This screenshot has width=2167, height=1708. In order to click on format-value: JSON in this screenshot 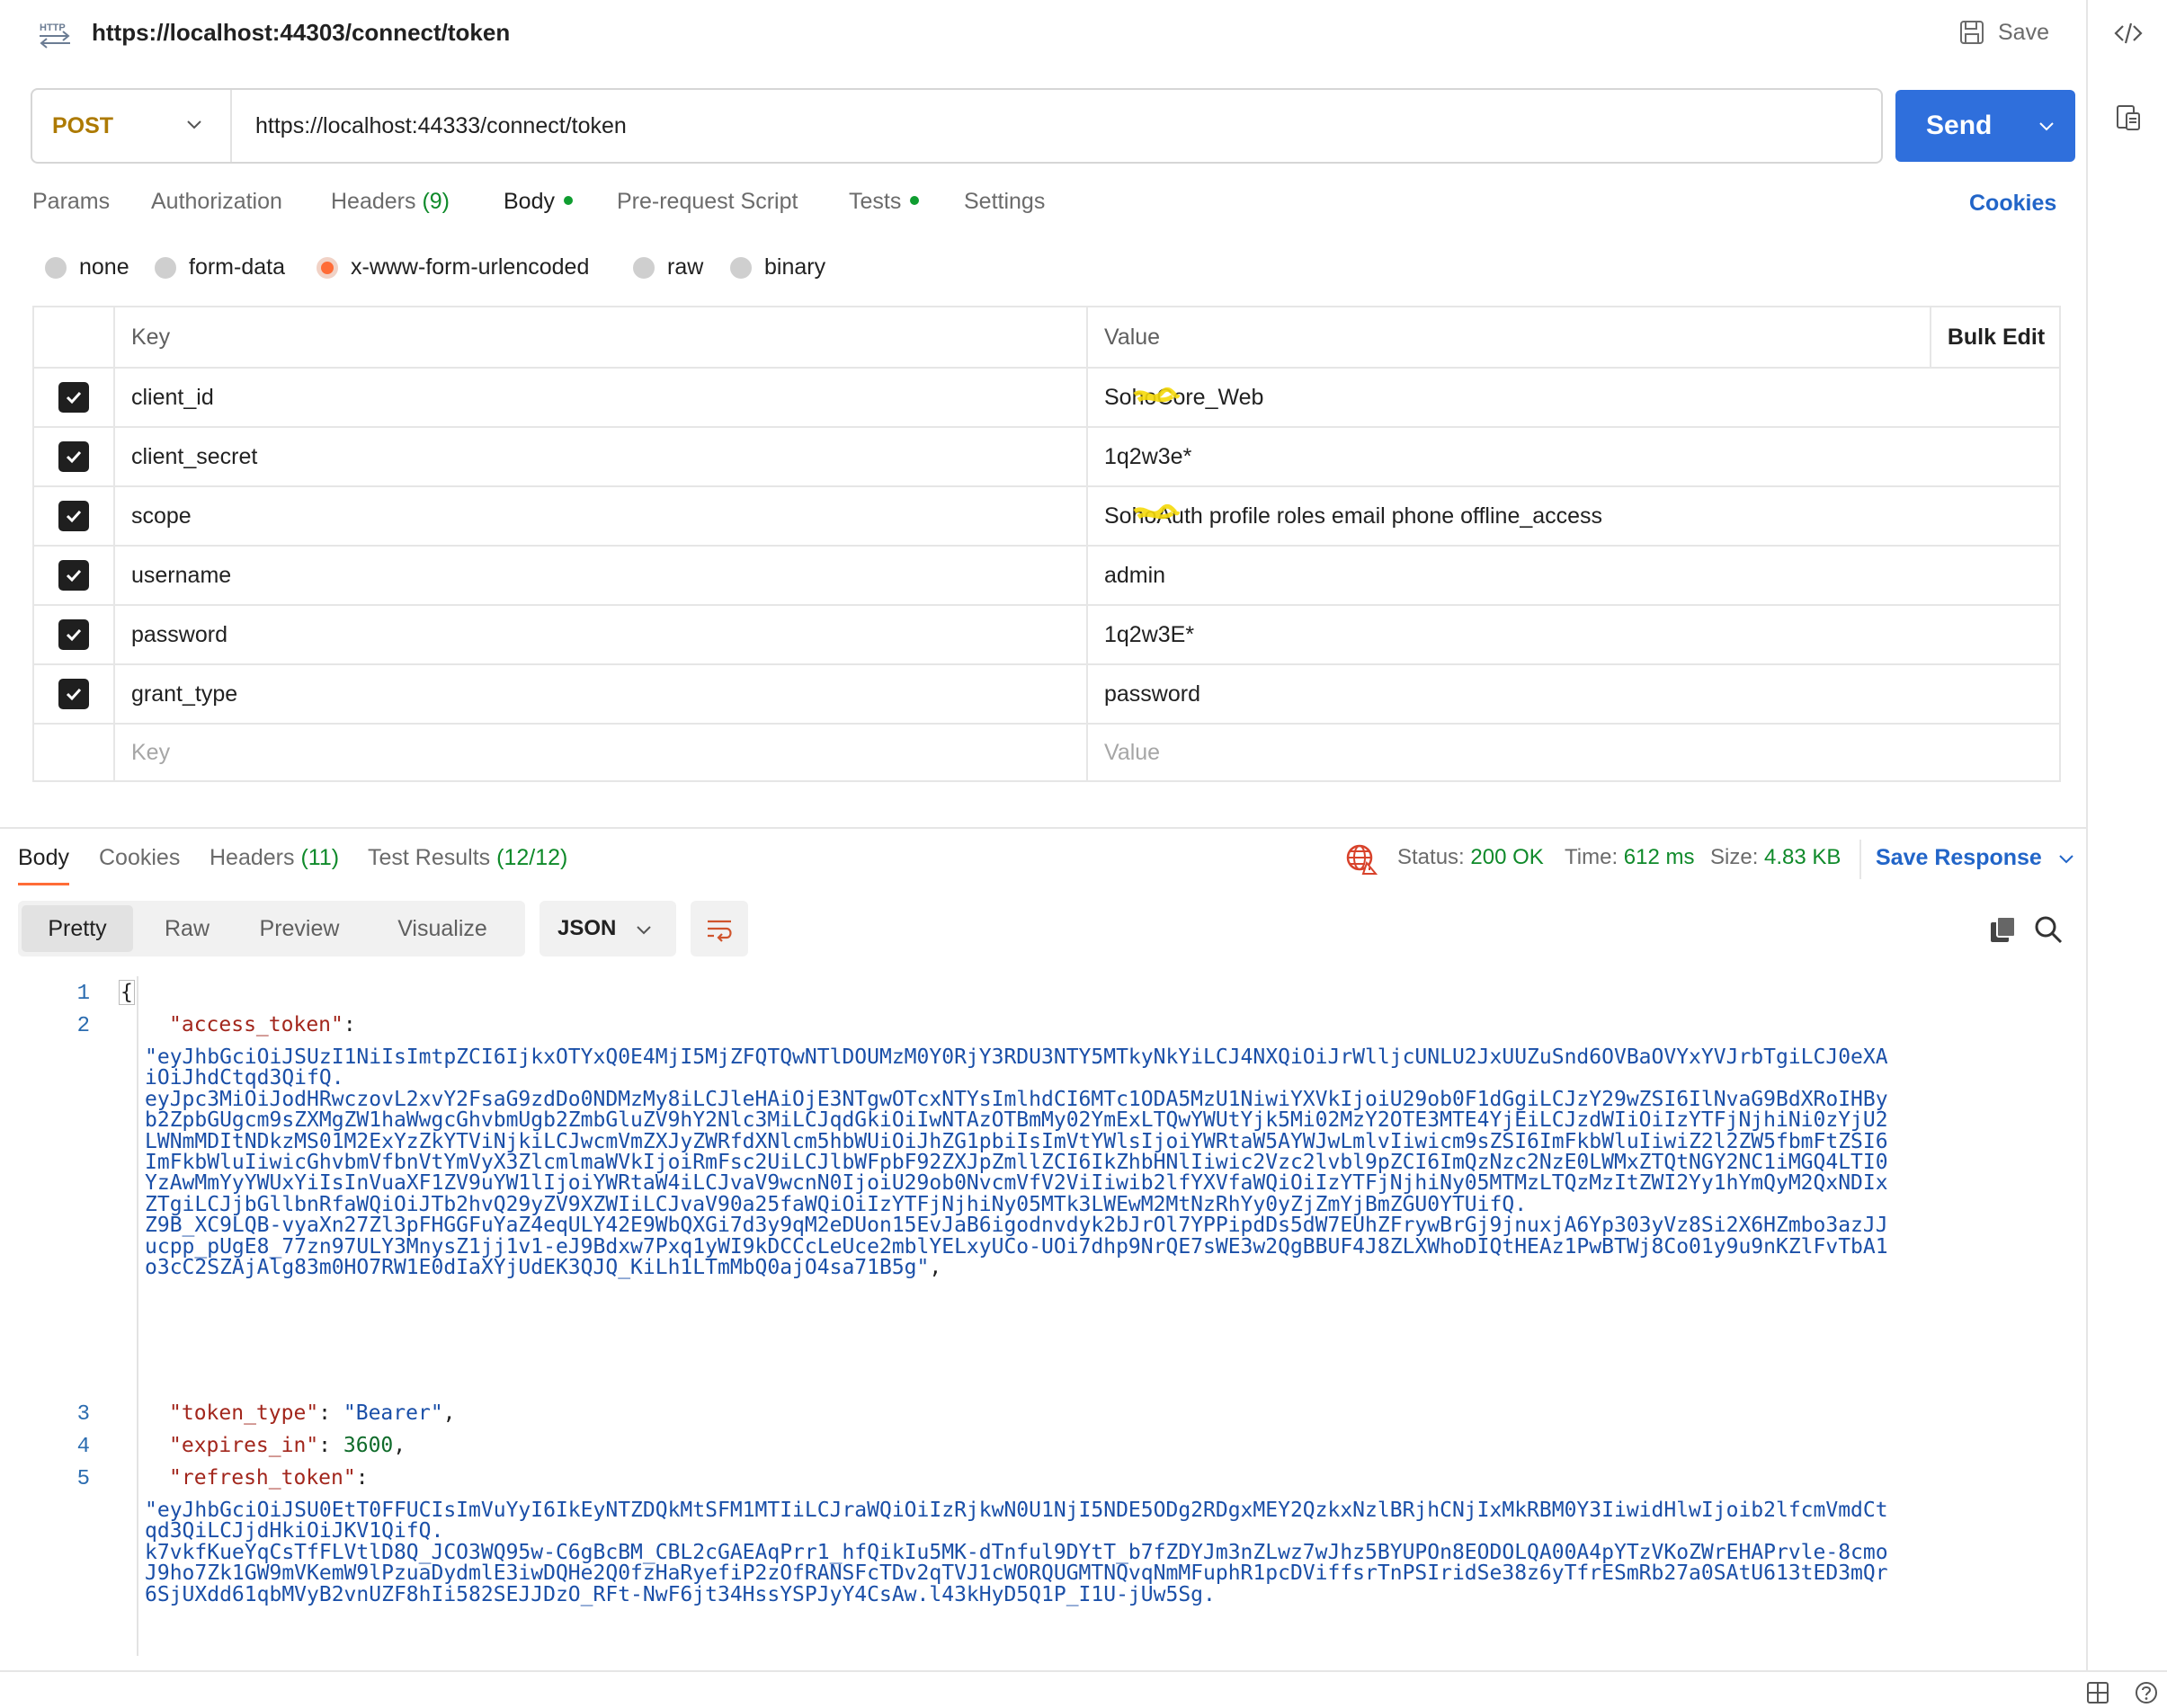, I will do `click(587, 928)`.